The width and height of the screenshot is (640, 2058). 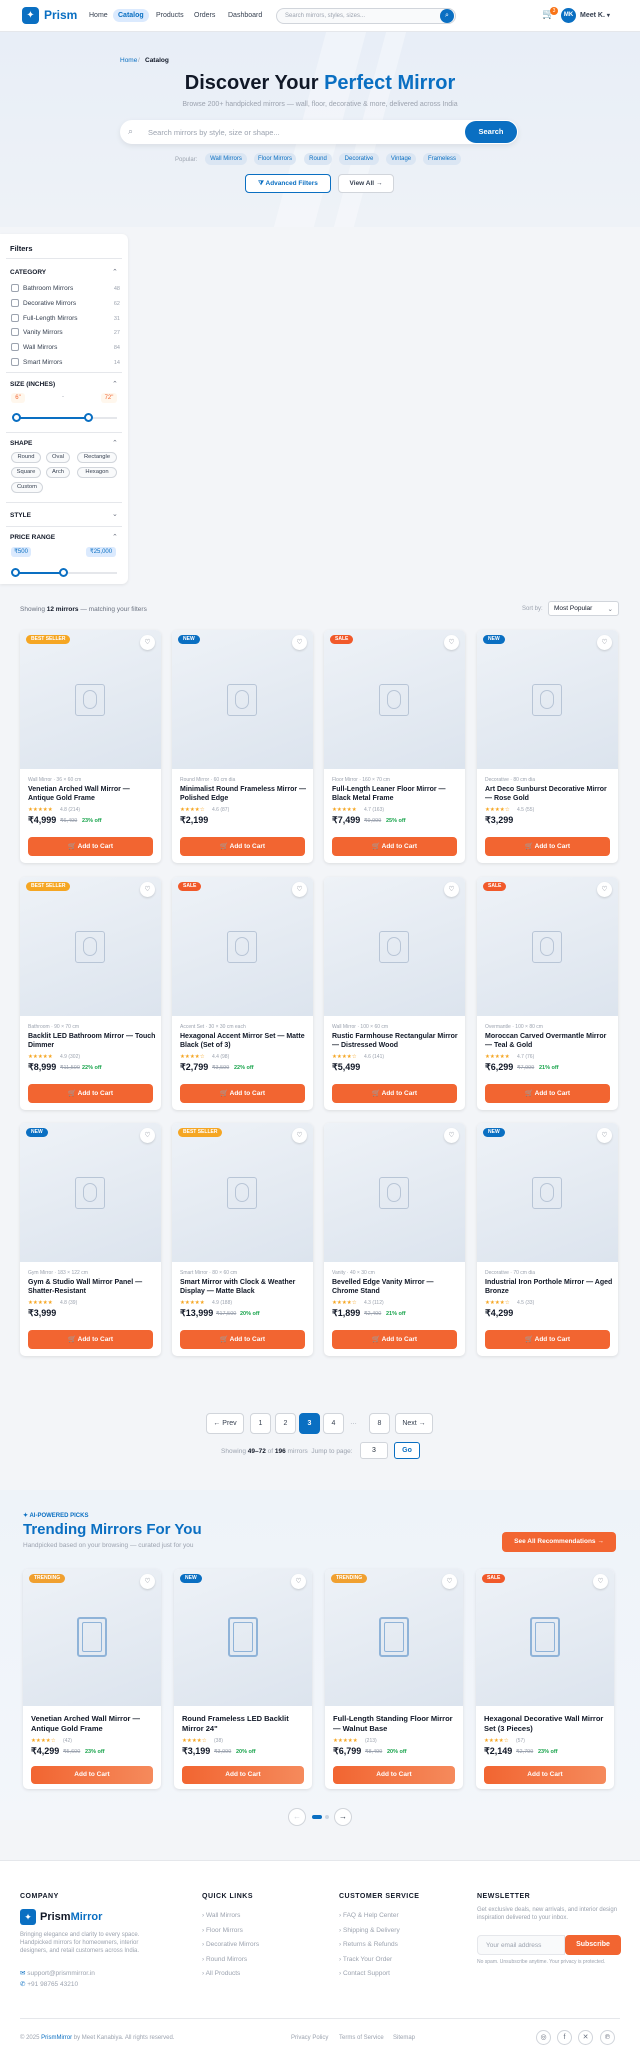 What do you see at coordinates (128, 60) in the screenshot?
I see `breadcrumb-home: Home` at bounding box center [128, 60].